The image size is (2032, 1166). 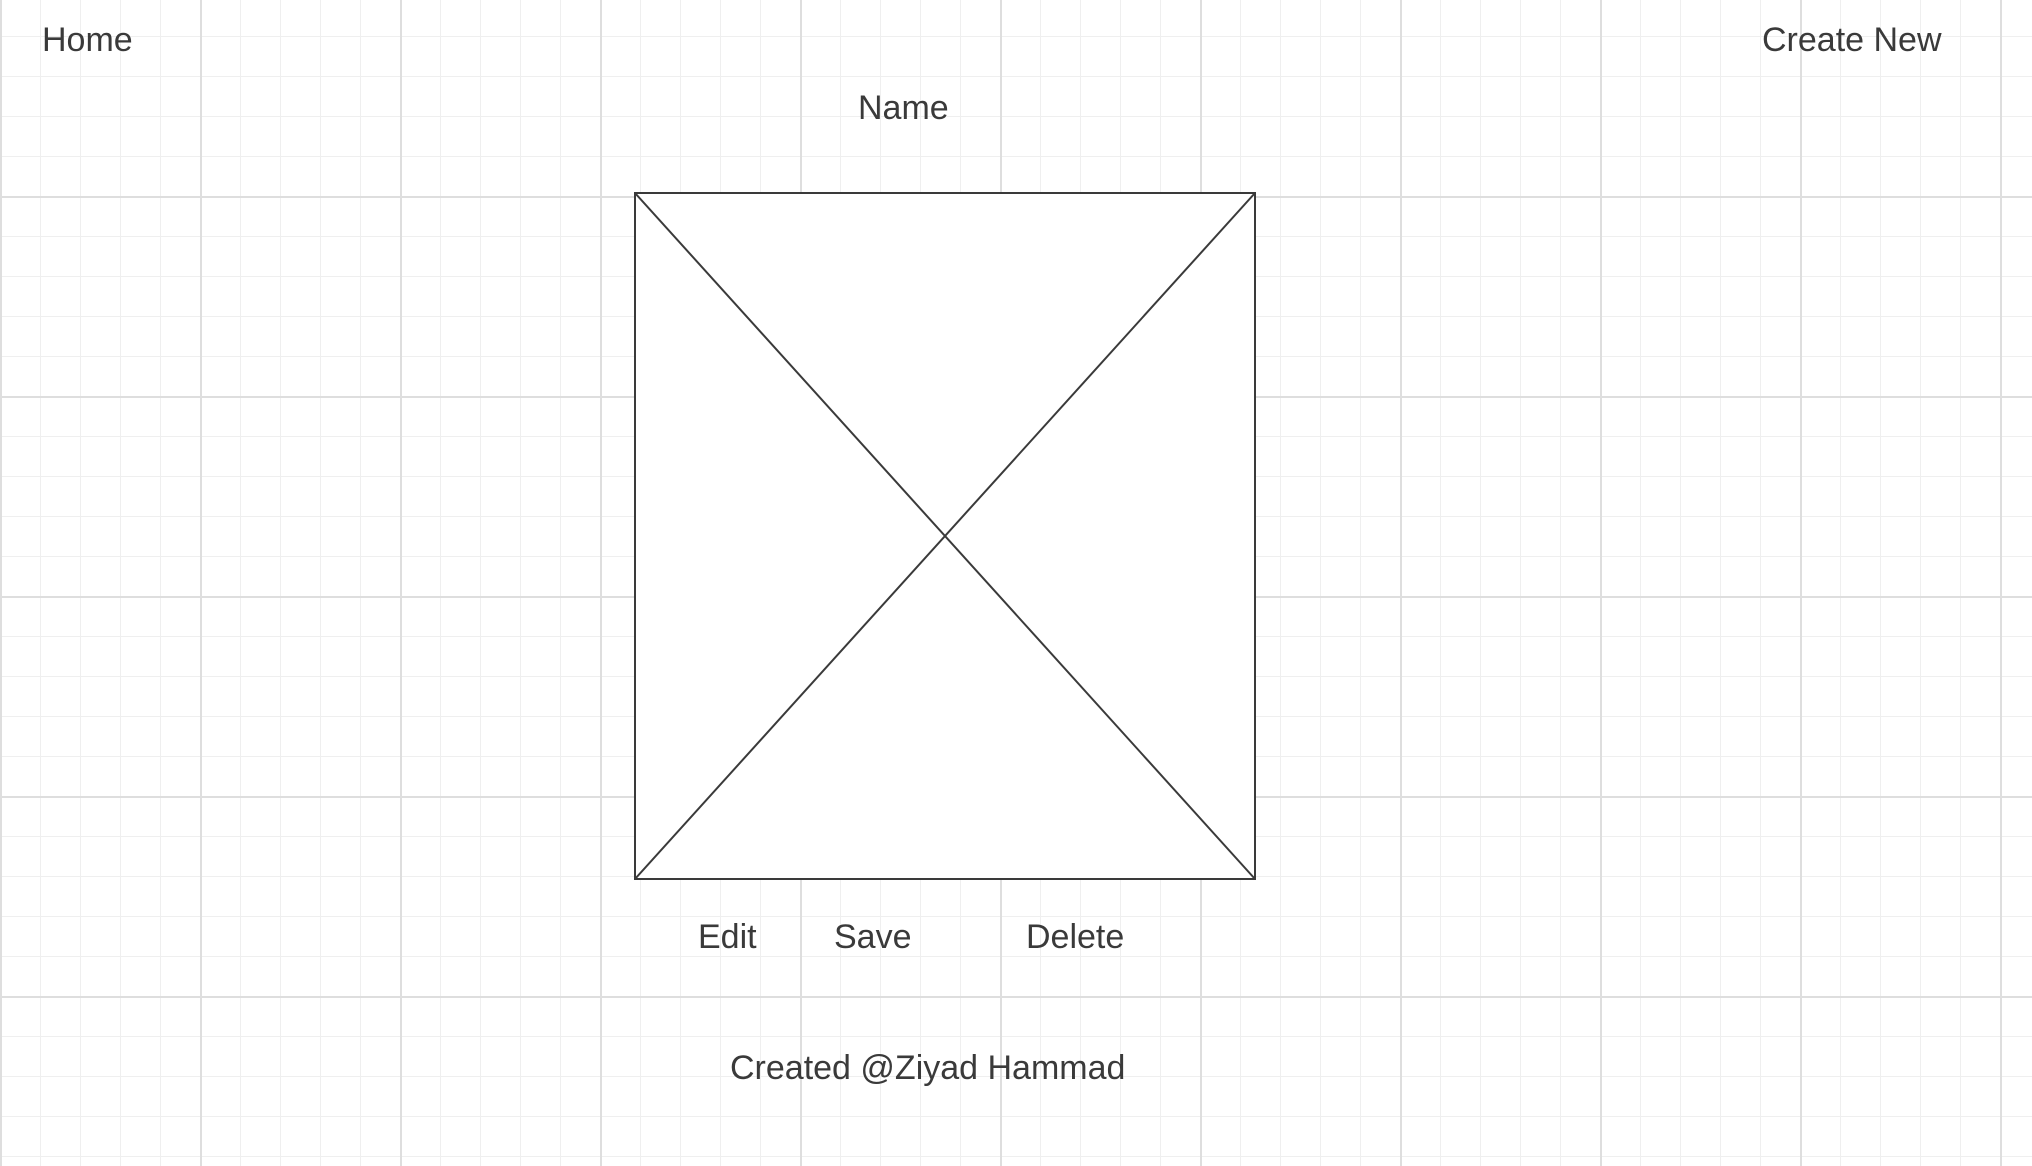 What do you see at coordinates (727, 937) in the screenshot?
I see `edit-button: Edit` at bounding box center [727, 937].